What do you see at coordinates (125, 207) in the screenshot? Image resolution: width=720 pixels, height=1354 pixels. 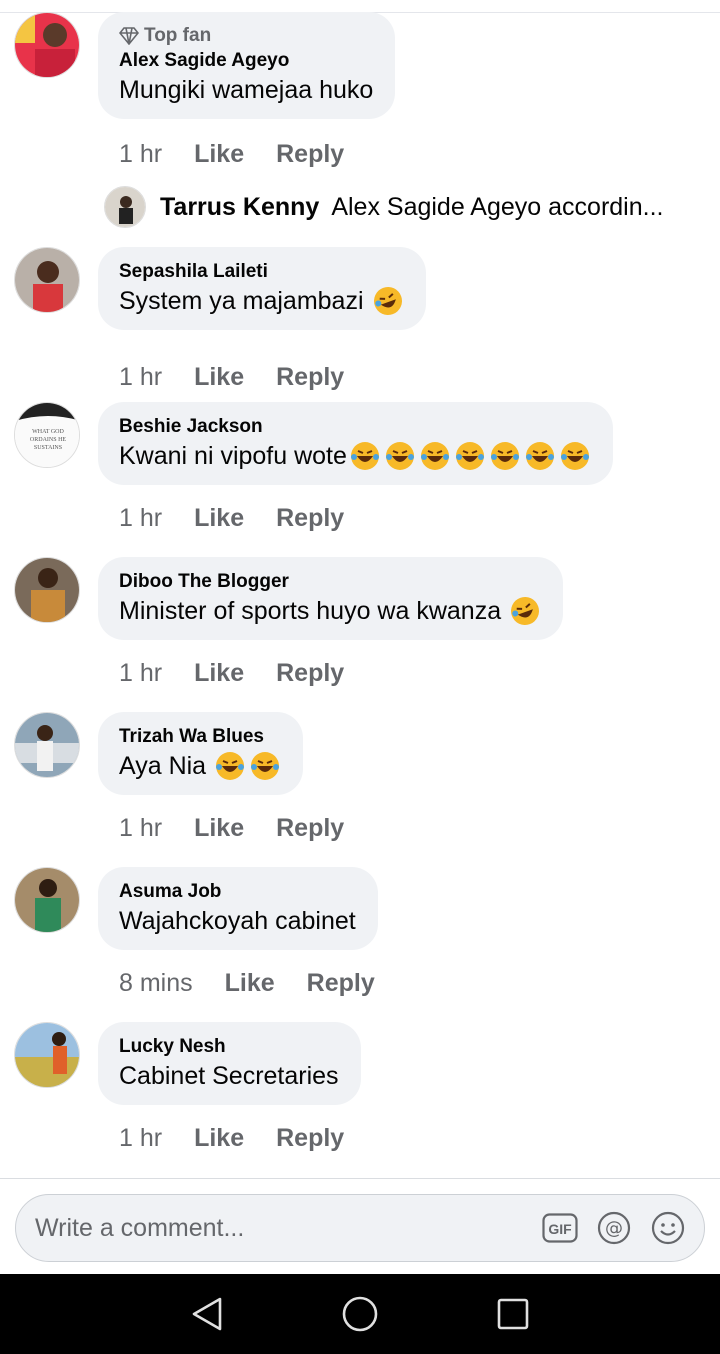 I see `reply-avatar` at bounding box center [125, 207].